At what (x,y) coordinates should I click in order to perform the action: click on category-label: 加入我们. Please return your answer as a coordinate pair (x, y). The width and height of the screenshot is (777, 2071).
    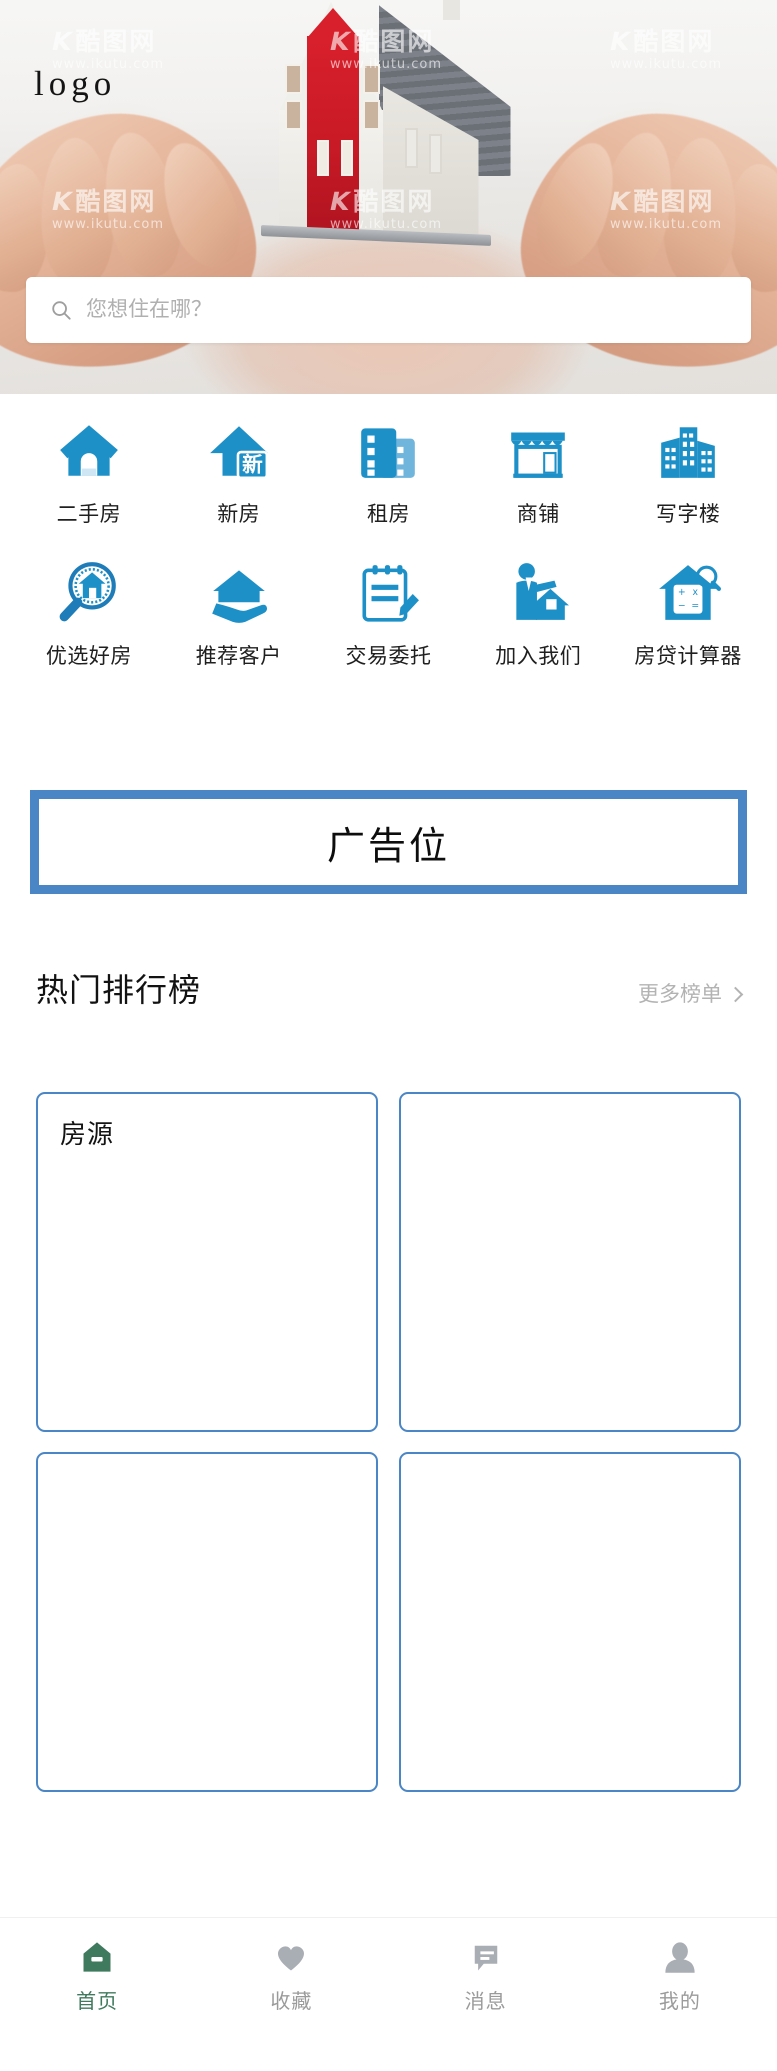
    Looking at the image, I should click on (538, 656).